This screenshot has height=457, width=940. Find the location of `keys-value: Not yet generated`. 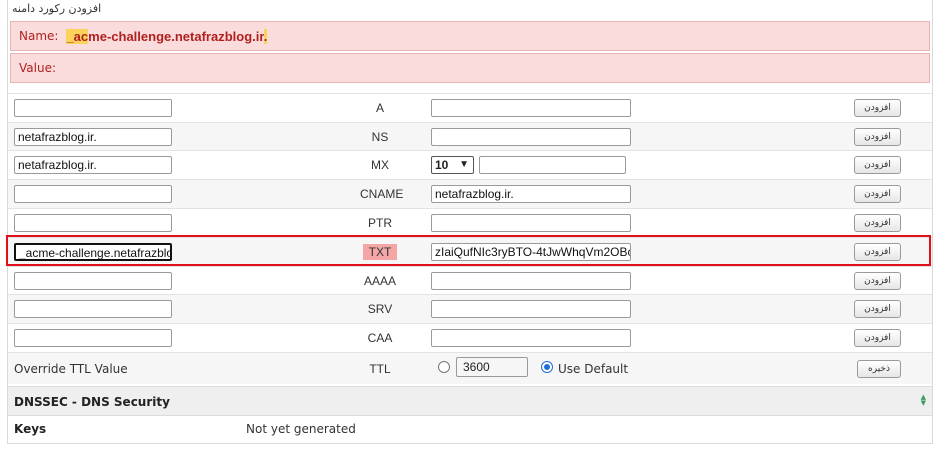

keys-value: Not yet generated is located at coordinates (301, 429).